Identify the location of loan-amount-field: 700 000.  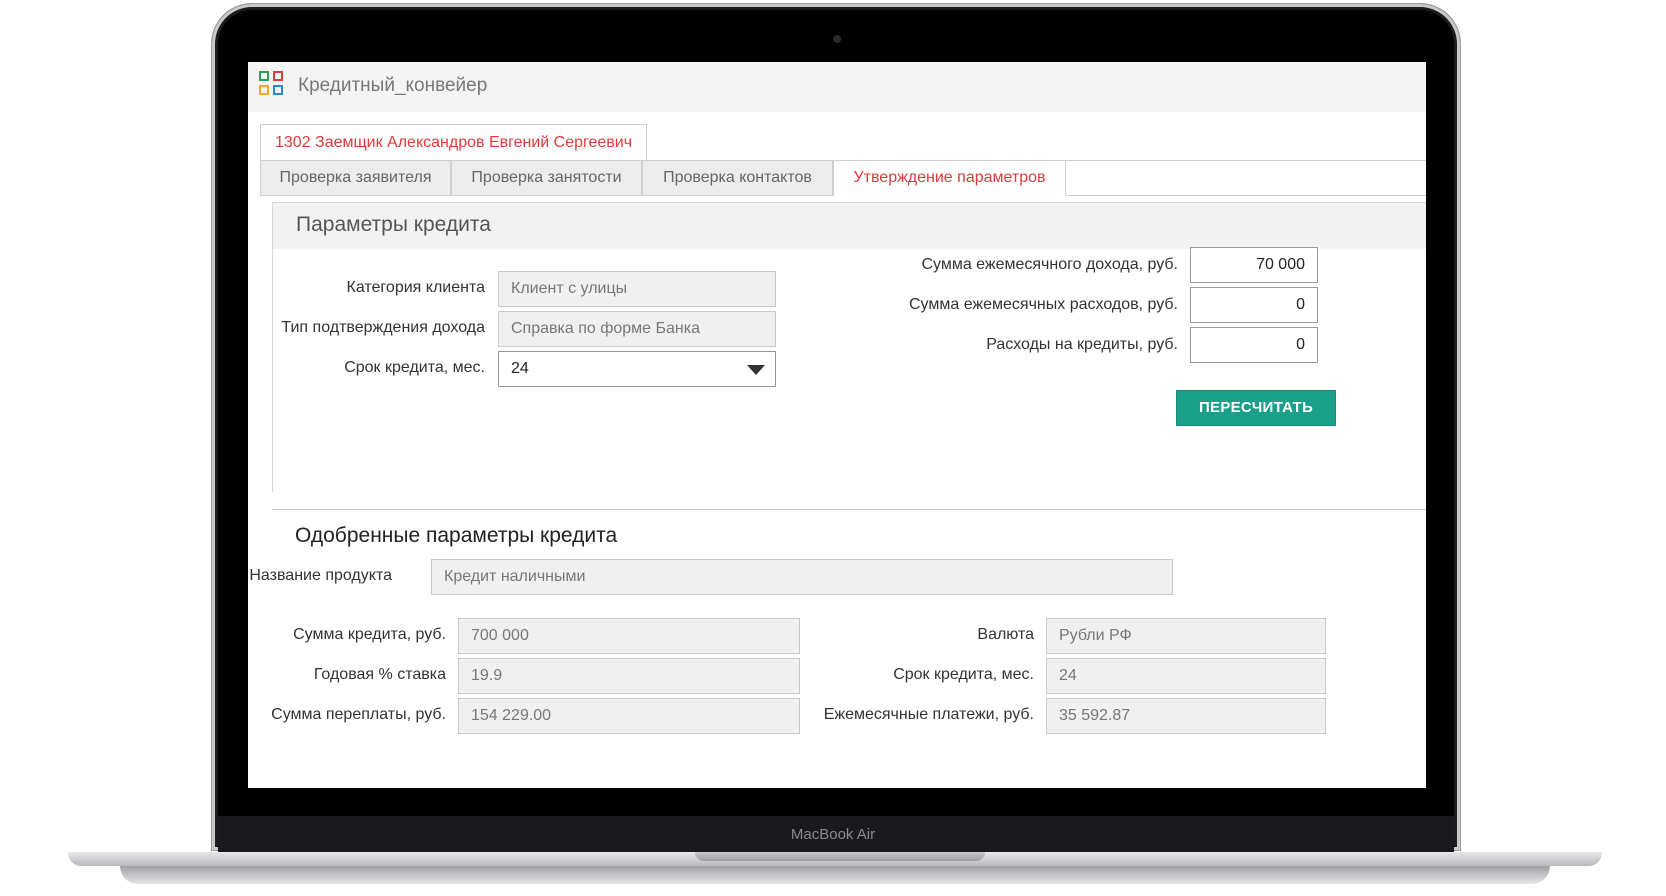
(629, 636).